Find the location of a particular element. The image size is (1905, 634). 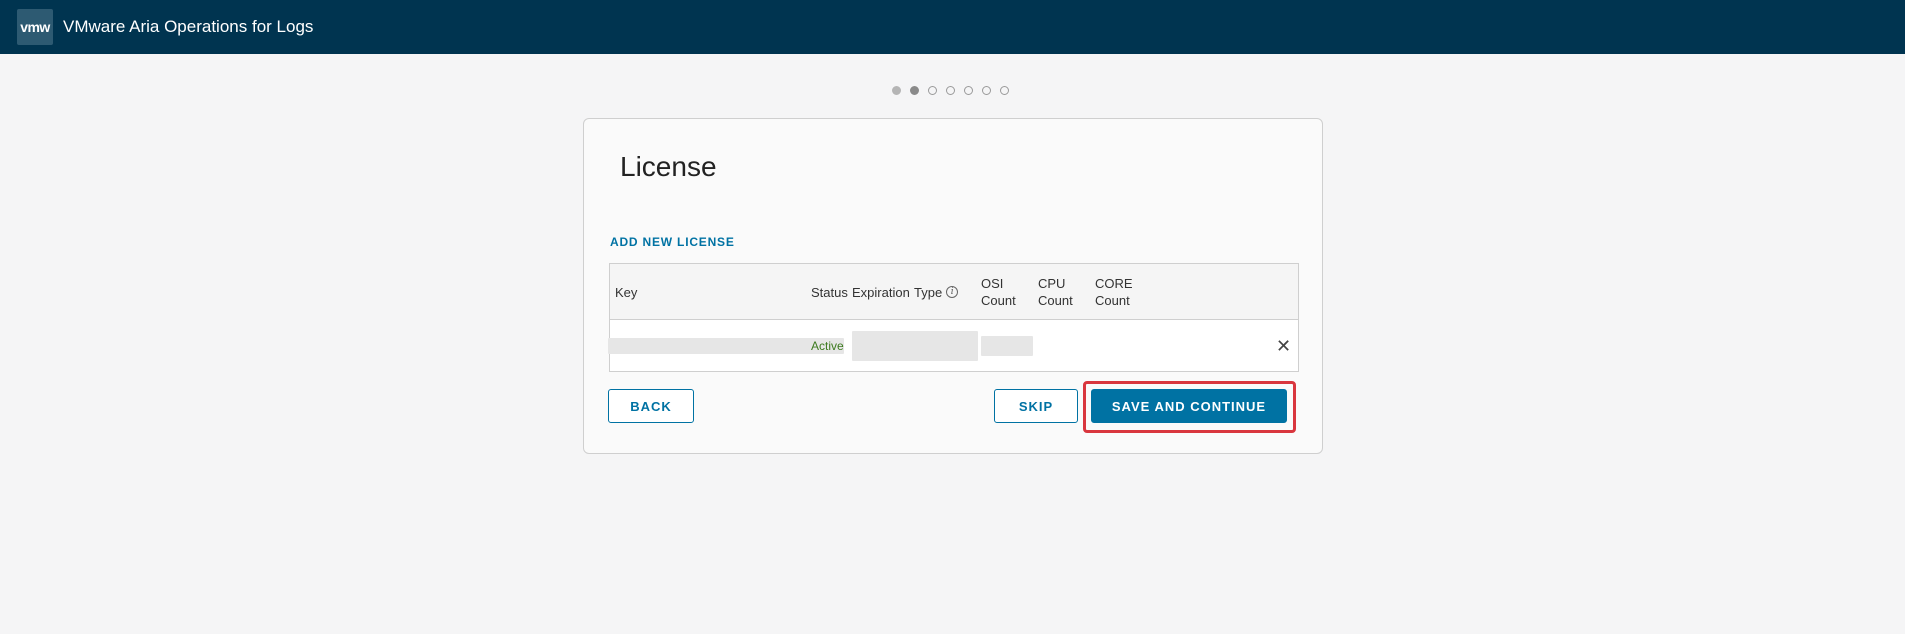

wizard-stepper is located at coordinates (950, 90).